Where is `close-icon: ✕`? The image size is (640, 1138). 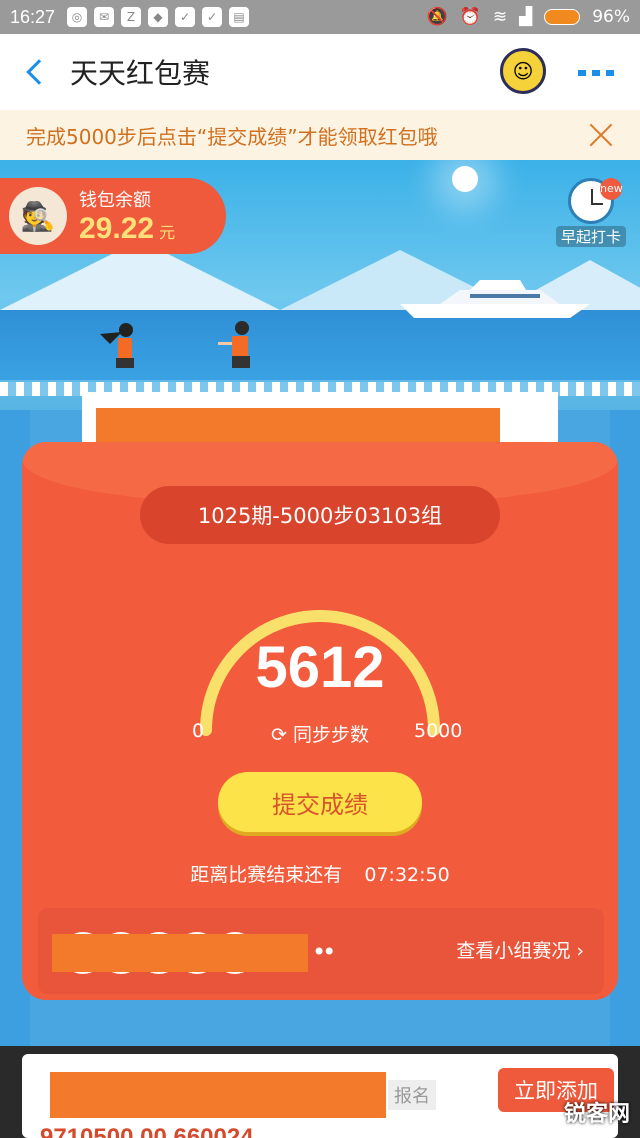
close-icon: ✕ is located at coordinates (31, 1095).